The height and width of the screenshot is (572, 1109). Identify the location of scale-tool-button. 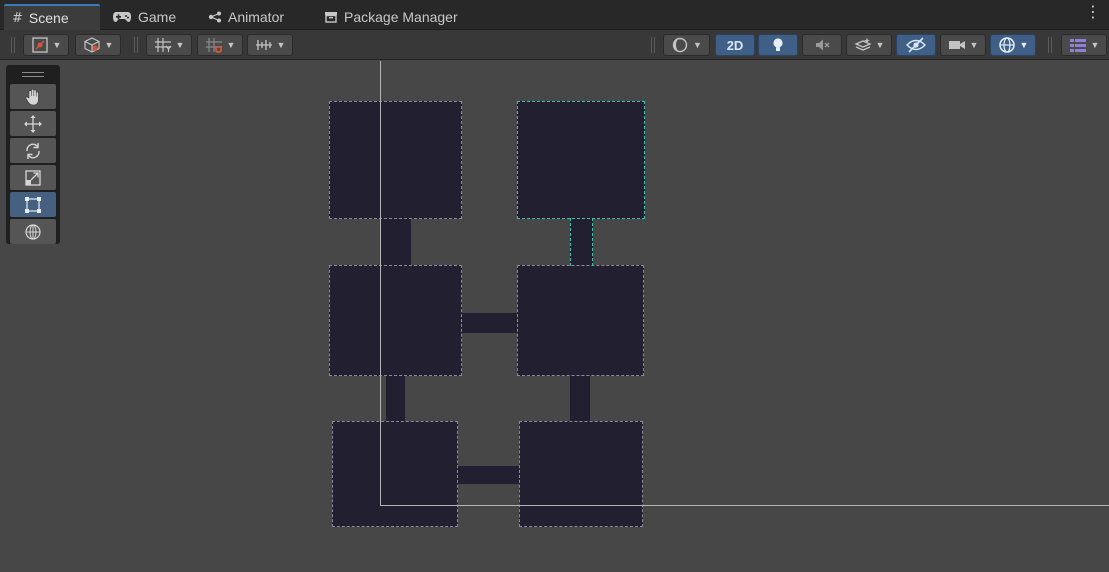
(33, 177).